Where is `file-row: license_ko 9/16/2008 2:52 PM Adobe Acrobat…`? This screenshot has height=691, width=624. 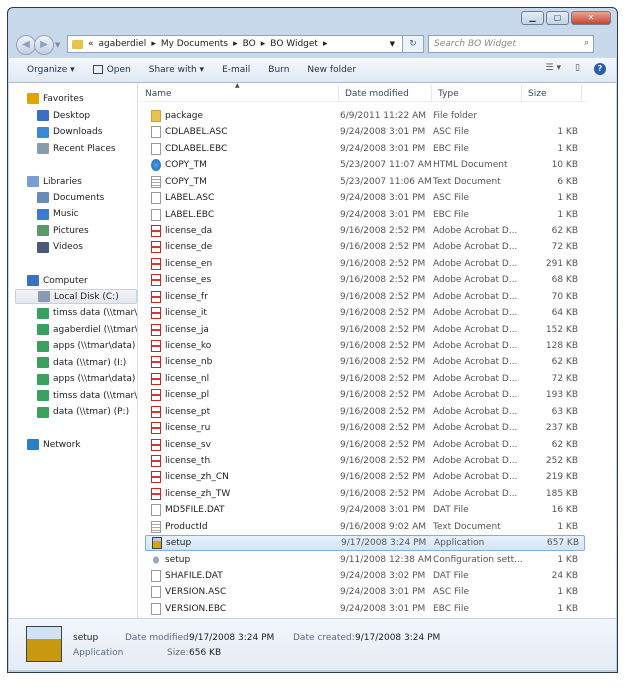 file-row: license_ko 9/16/2008 2:52 PM Adobe Acrobat… is located at coordinates (365, 346).